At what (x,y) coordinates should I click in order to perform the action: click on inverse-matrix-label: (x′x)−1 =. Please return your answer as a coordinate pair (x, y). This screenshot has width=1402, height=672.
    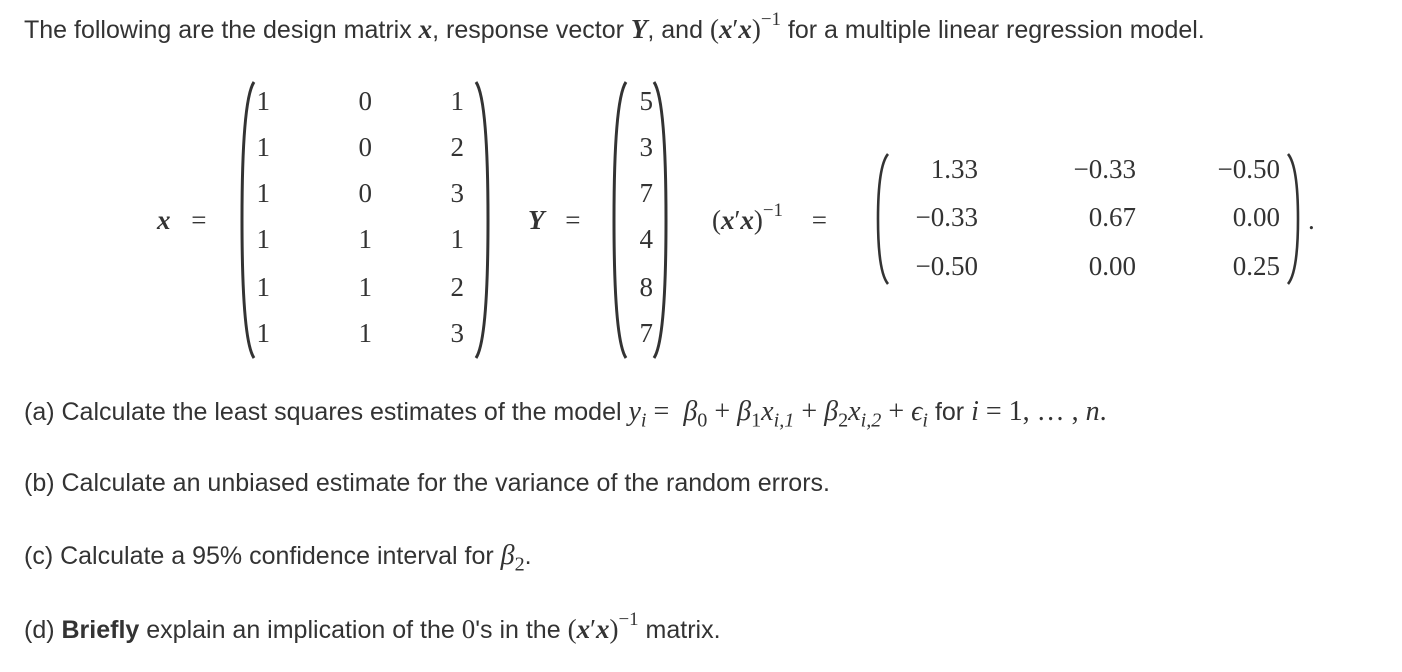
    Looking at the image, I should click on (769, 218).